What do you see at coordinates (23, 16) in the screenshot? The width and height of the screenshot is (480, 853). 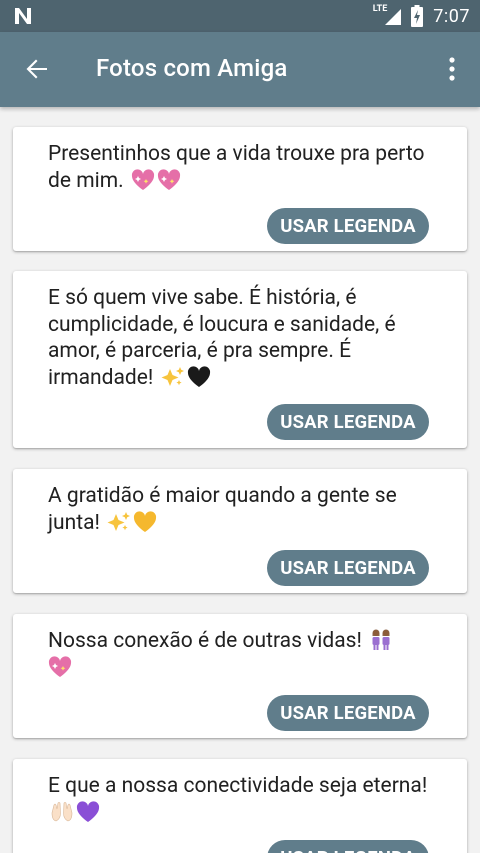 I see `notification-n-icon` at bounding box center [23, 16].